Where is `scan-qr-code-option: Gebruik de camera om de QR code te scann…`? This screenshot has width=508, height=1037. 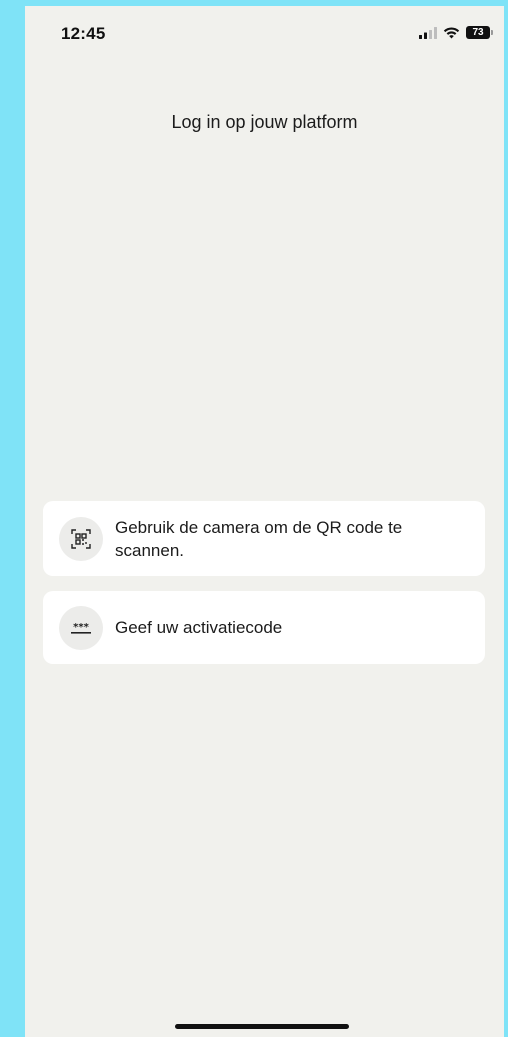 scan-qr-code-option: Gebruik de camera om de QR code te scann… is located at coordinates (264, 538).